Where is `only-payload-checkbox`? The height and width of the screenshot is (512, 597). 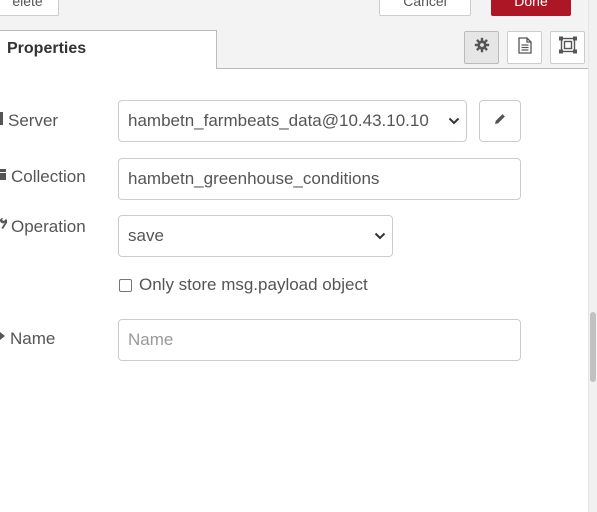 only-payload-checkbox is located at coordinates (125, 285).